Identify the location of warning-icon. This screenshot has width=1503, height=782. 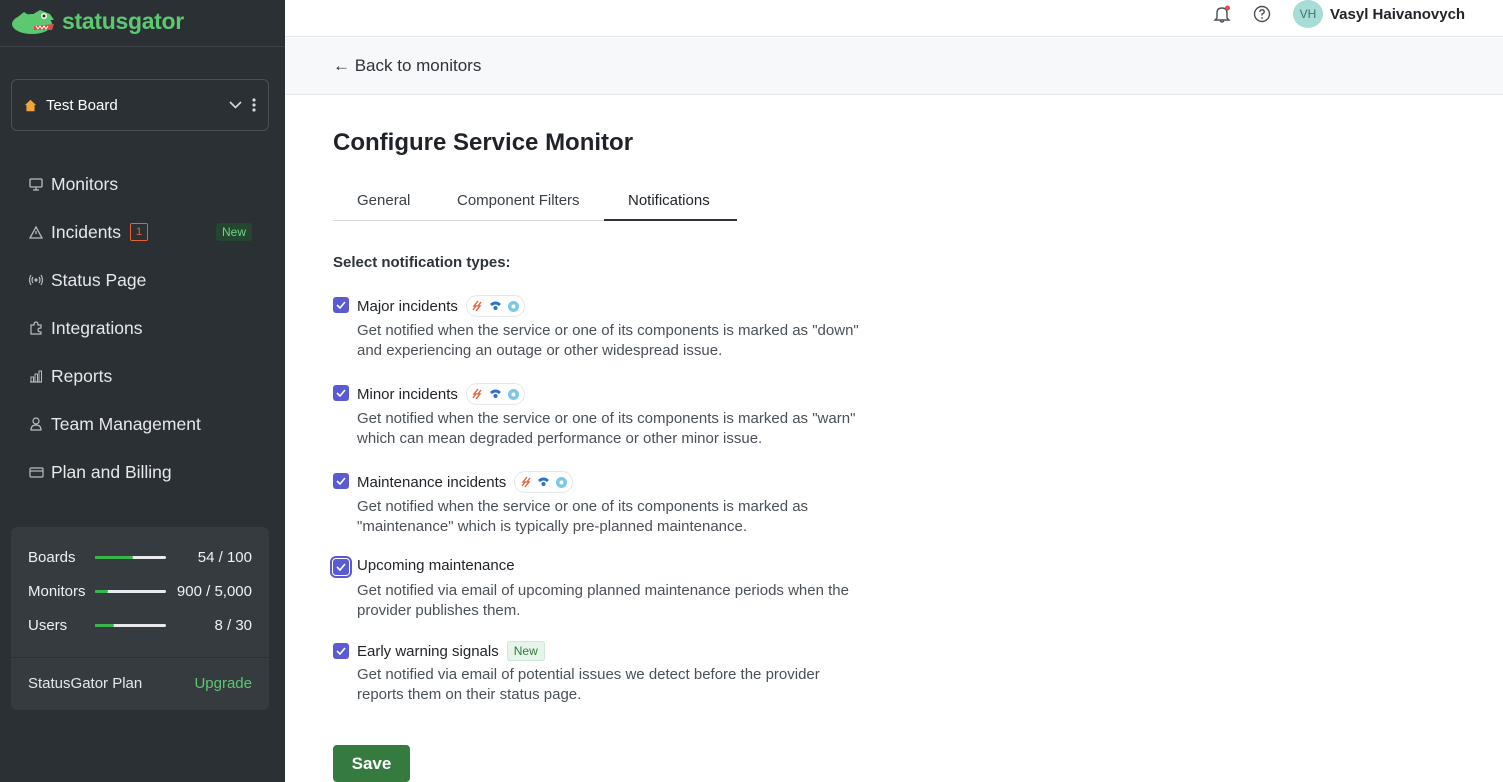
(36, 232).